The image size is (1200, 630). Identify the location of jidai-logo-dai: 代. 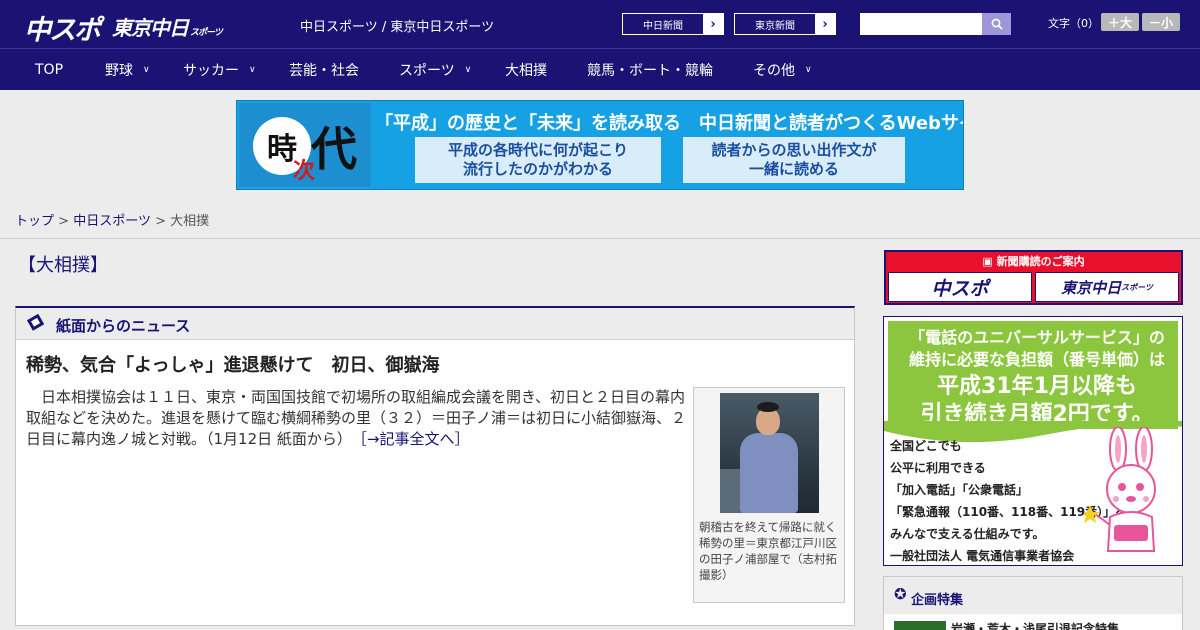
(334, 149).